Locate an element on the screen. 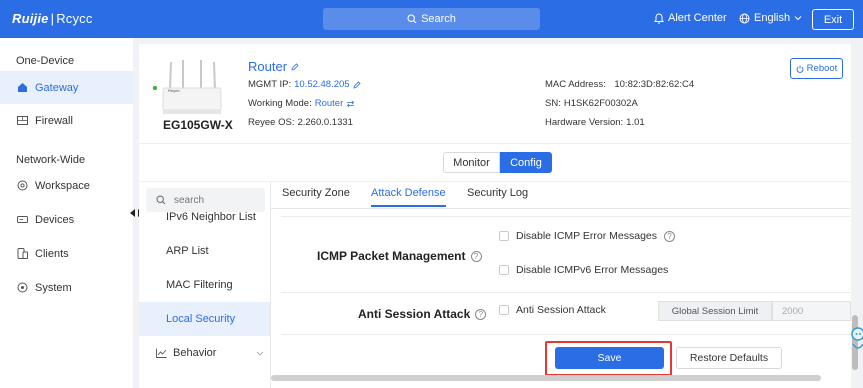  submenu-item-local-security: Local Security is located at coordinates (204, 319).